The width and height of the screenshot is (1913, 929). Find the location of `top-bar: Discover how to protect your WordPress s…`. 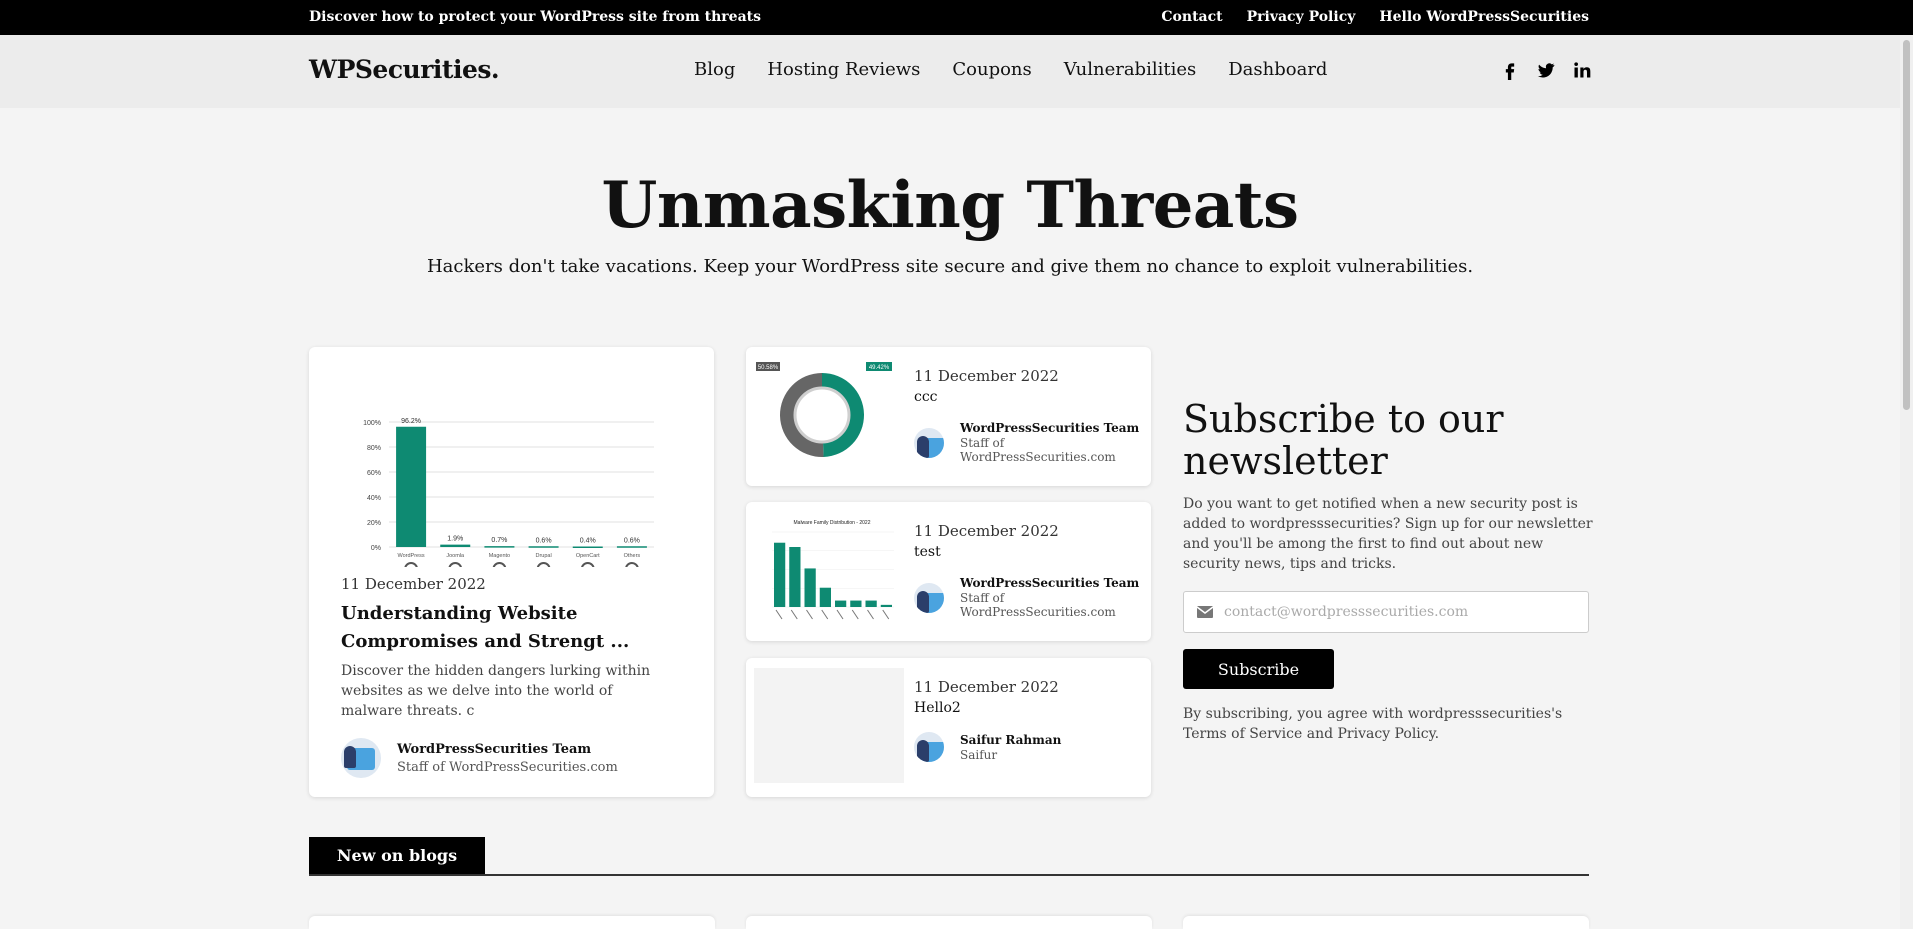

top-bar: Discover how to protect your WordPress s… is located at coordinates (956, 17).